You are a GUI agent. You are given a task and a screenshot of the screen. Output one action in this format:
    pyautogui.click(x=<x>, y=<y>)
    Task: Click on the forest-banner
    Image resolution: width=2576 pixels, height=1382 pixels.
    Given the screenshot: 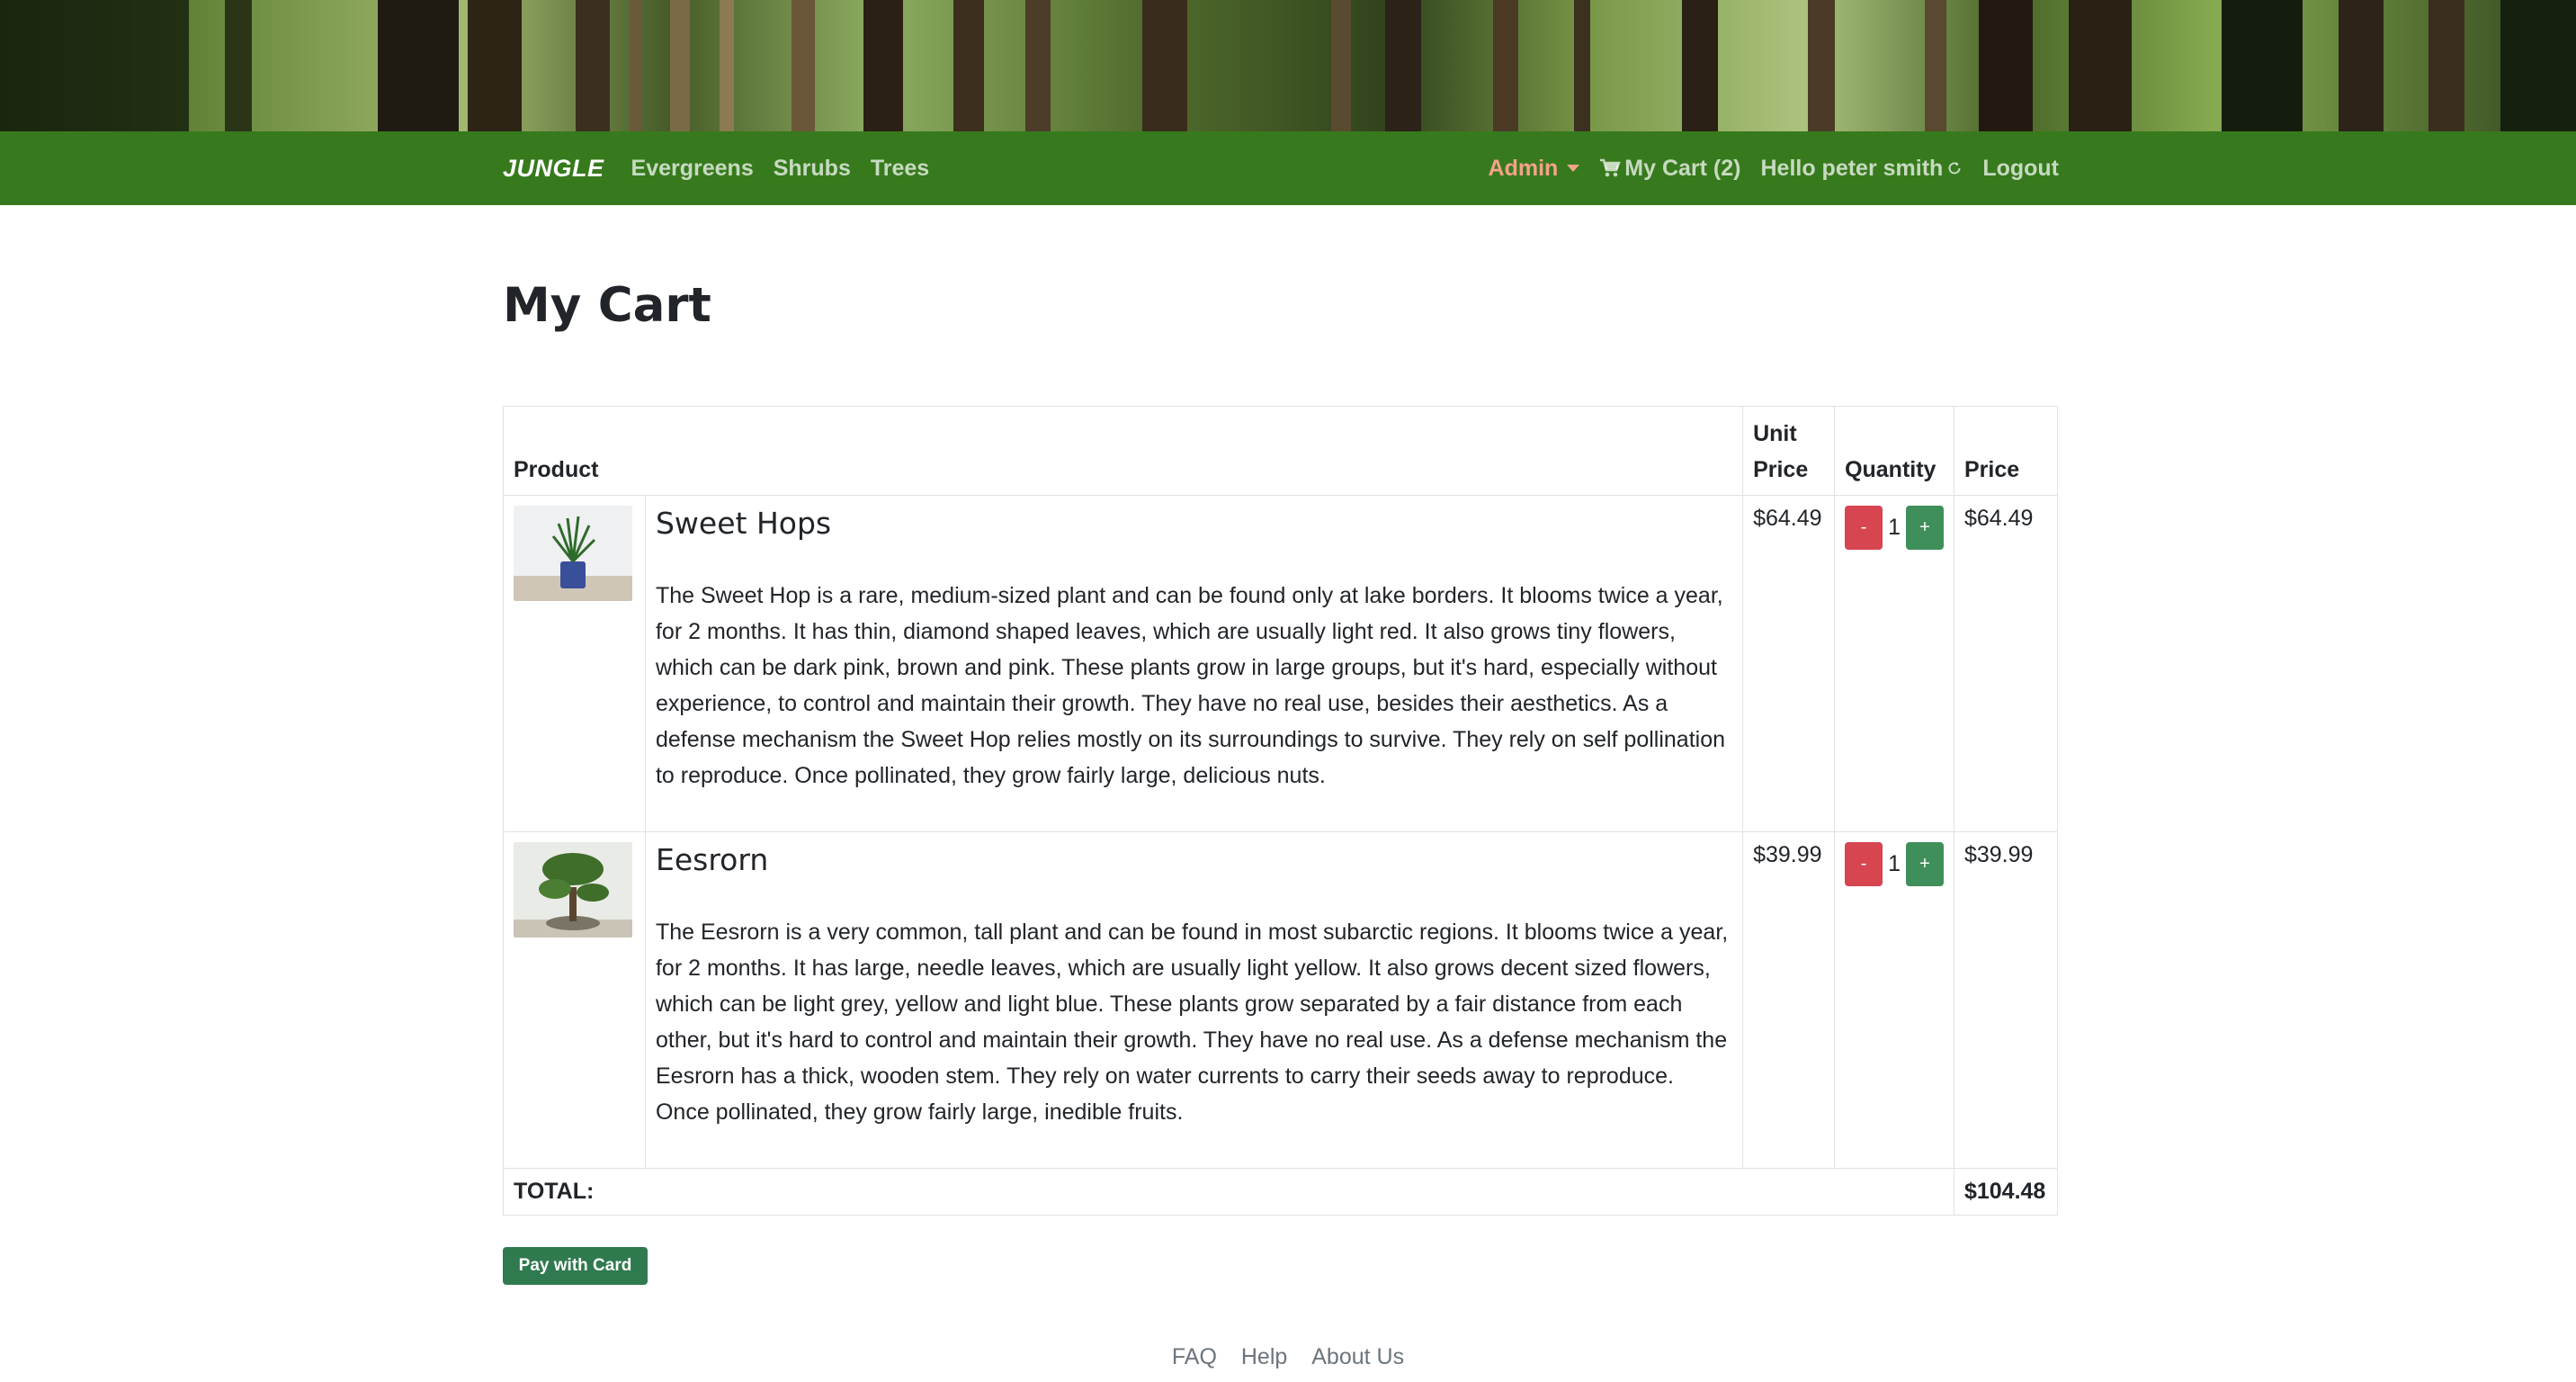 What is the action you would take?
    pyautogui.click(x=1288, y=65)
    